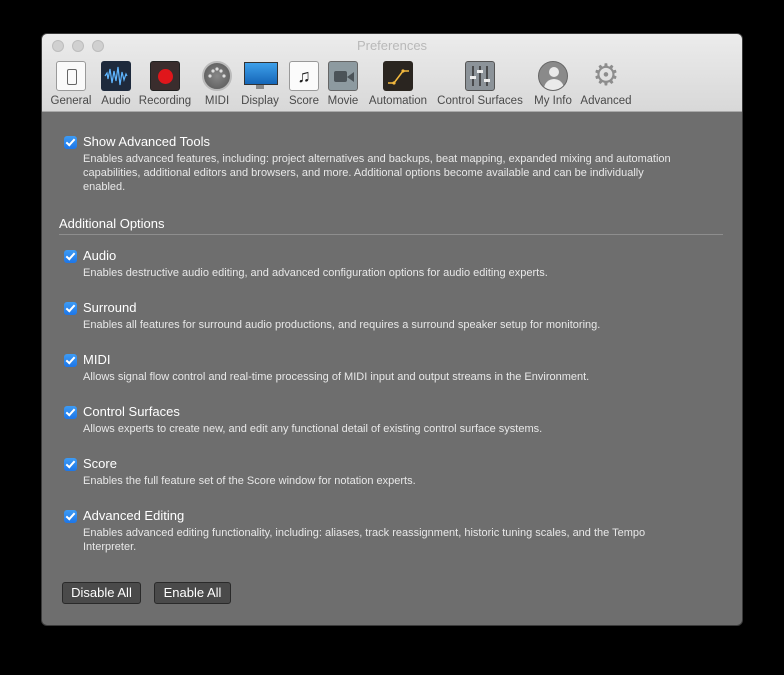 Image resolution: width=784 pixels, height=675 pixels. Describe the element at coordinates (260, 76) in the screenshot. I see `monitor-icon` at that location.